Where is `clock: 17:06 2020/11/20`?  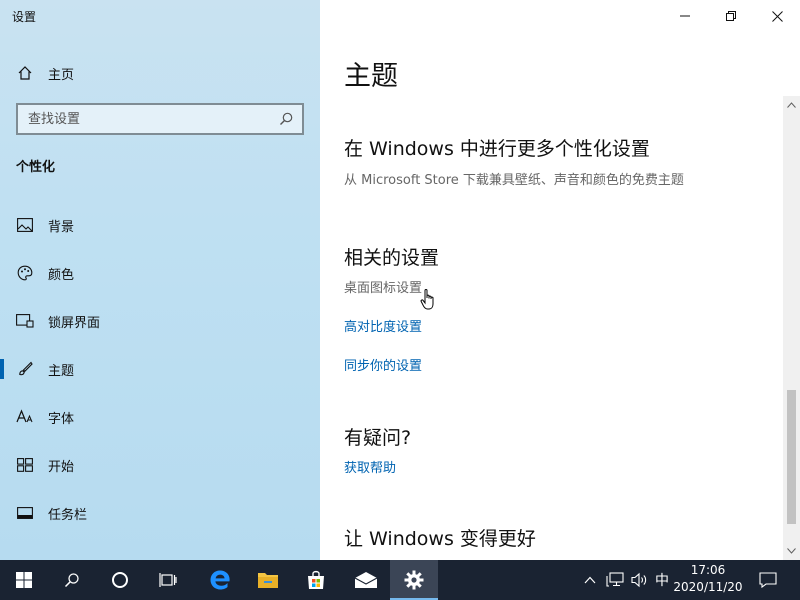 clock: 17:06 2020/11/20 is located at coordinates (708, 580).